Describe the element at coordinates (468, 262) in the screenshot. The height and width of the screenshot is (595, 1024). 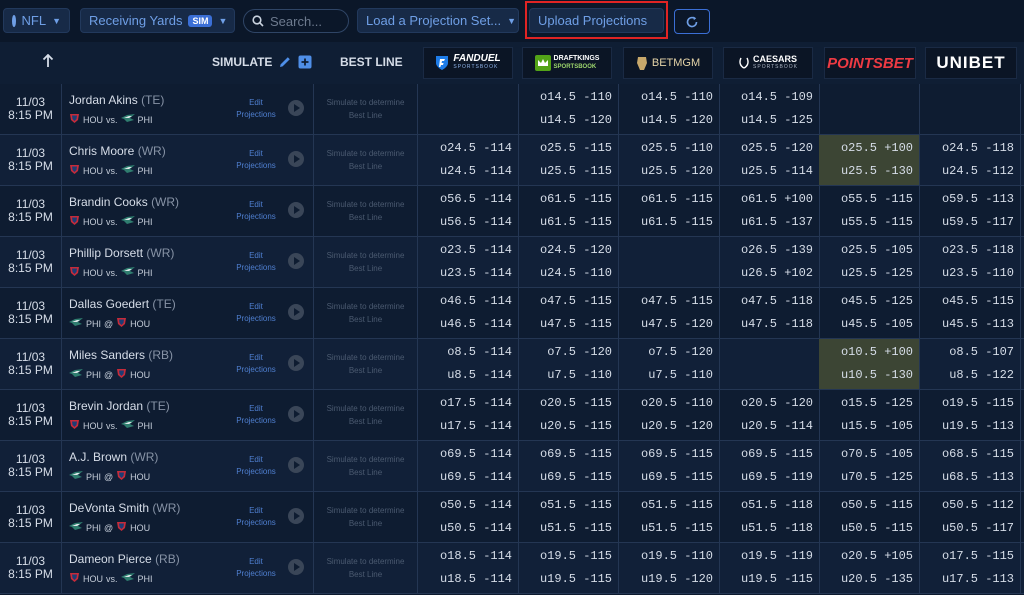
I see `odds-cell: o23.5 -114 u23.5 -114` at that location.